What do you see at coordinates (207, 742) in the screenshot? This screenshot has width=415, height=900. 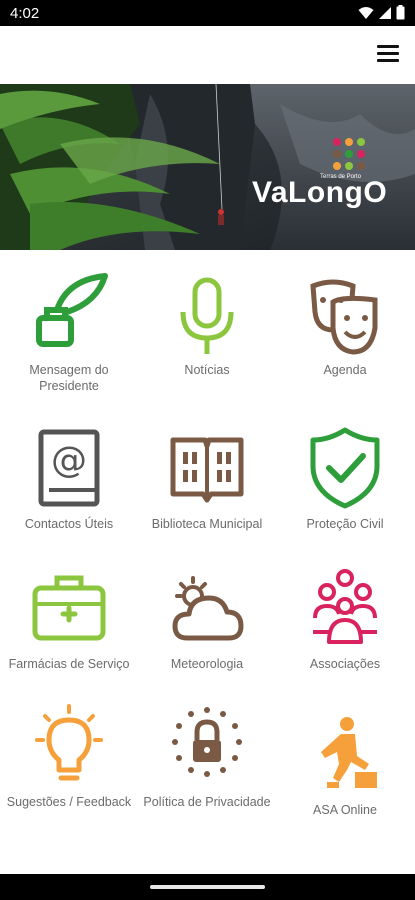 I see `padlock-stars-icon` at bounding box center [207, 742].